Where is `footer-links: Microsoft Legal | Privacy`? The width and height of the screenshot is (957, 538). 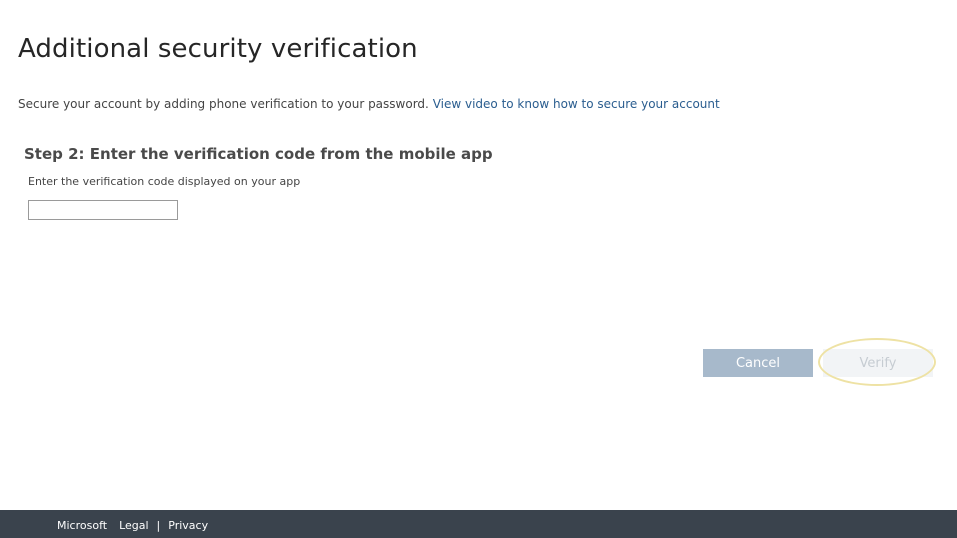 footer-links: Microsoft Legal | Privacy is located at coordinates (132, 525).